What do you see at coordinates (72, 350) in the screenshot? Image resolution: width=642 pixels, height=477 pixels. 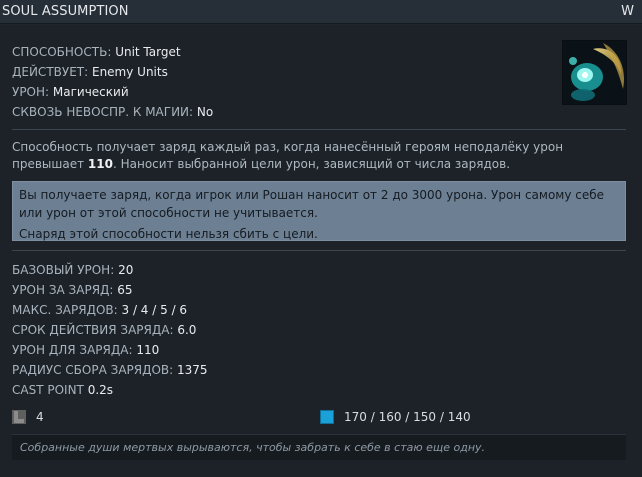 I see `ability-value-key: УРОН ДЛЯ ЗАРЯДА:` at bounding box center [72, 350].